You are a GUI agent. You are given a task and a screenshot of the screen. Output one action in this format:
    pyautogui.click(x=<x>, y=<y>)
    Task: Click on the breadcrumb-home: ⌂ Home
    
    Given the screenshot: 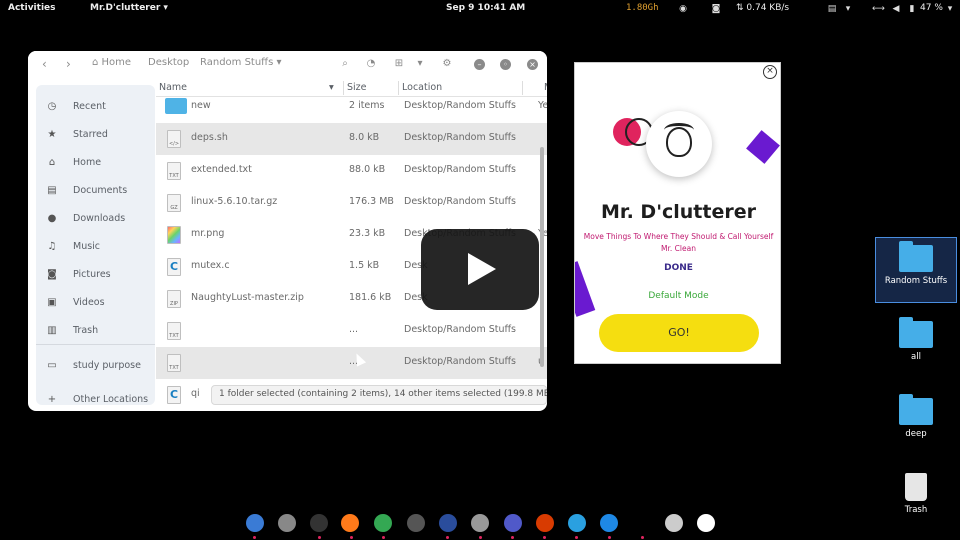 What is the action you would take?
    pyautogui.click(x=111, y=62)
    